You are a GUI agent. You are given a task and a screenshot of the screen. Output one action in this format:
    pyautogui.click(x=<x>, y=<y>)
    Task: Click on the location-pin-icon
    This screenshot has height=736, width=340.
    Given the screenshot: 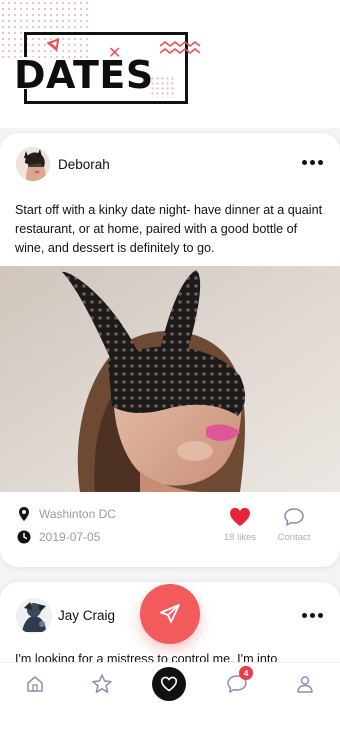 What is the action you would take?
    pyautogui.click(x=24, y=514)
    